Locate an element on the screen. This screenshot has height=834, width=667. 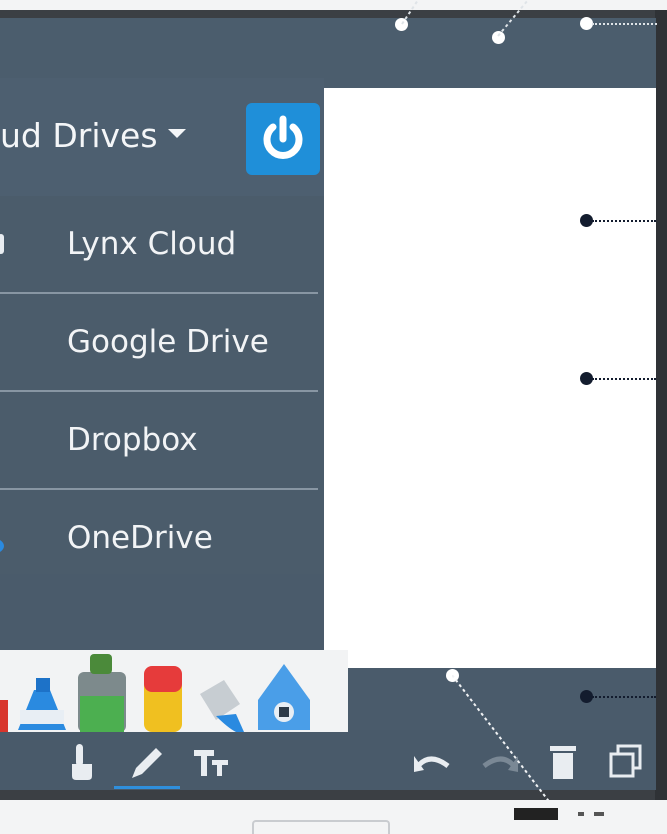
drive-label: Dropbox is located at coordinates (132, 440).